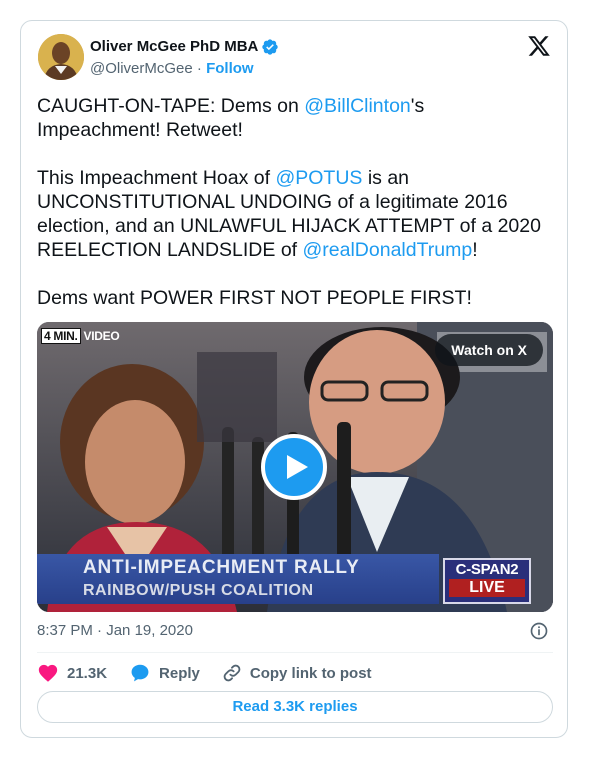 This screenshot has height=760, width=590. What do you see at coordinates (140, 673) in the screenshot?
I see `reply-bubble-icon` at bounding box center [140, 673].